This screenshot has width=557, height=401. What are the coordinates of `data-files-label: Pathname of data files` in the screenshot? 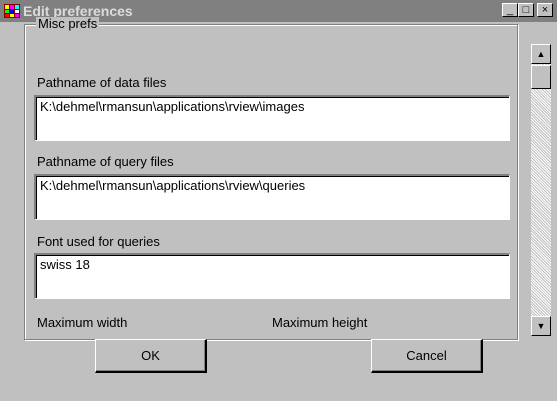 It's located at (102, 82).